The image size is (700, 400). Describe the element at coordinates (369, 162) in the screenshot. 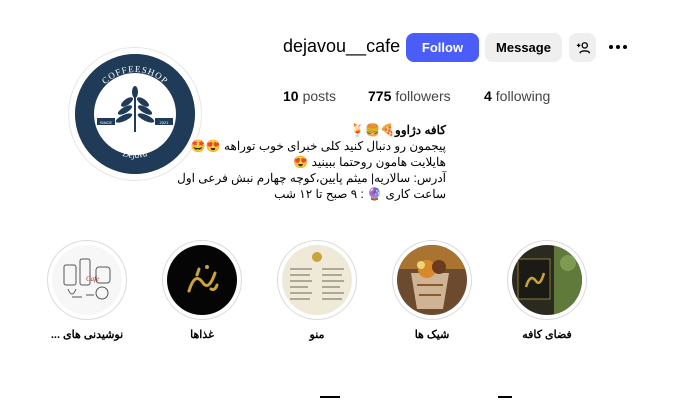

I see `bio-line: هایلایت هامون روحتما ببینید 😍` at that location.